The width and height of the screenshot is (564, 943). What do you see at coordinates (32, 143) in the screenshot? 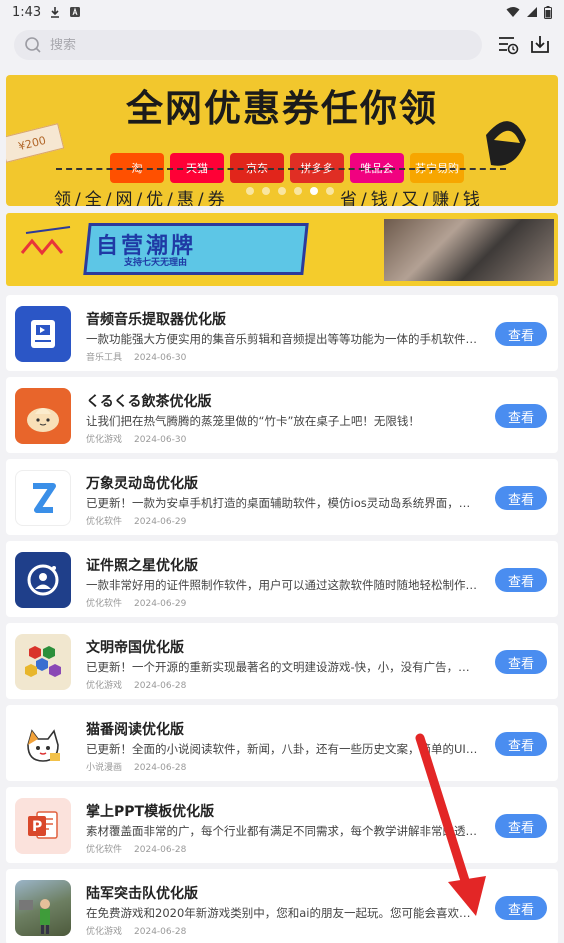
I see `coupon-amount: ¥200` at bounding box center [32, 143].